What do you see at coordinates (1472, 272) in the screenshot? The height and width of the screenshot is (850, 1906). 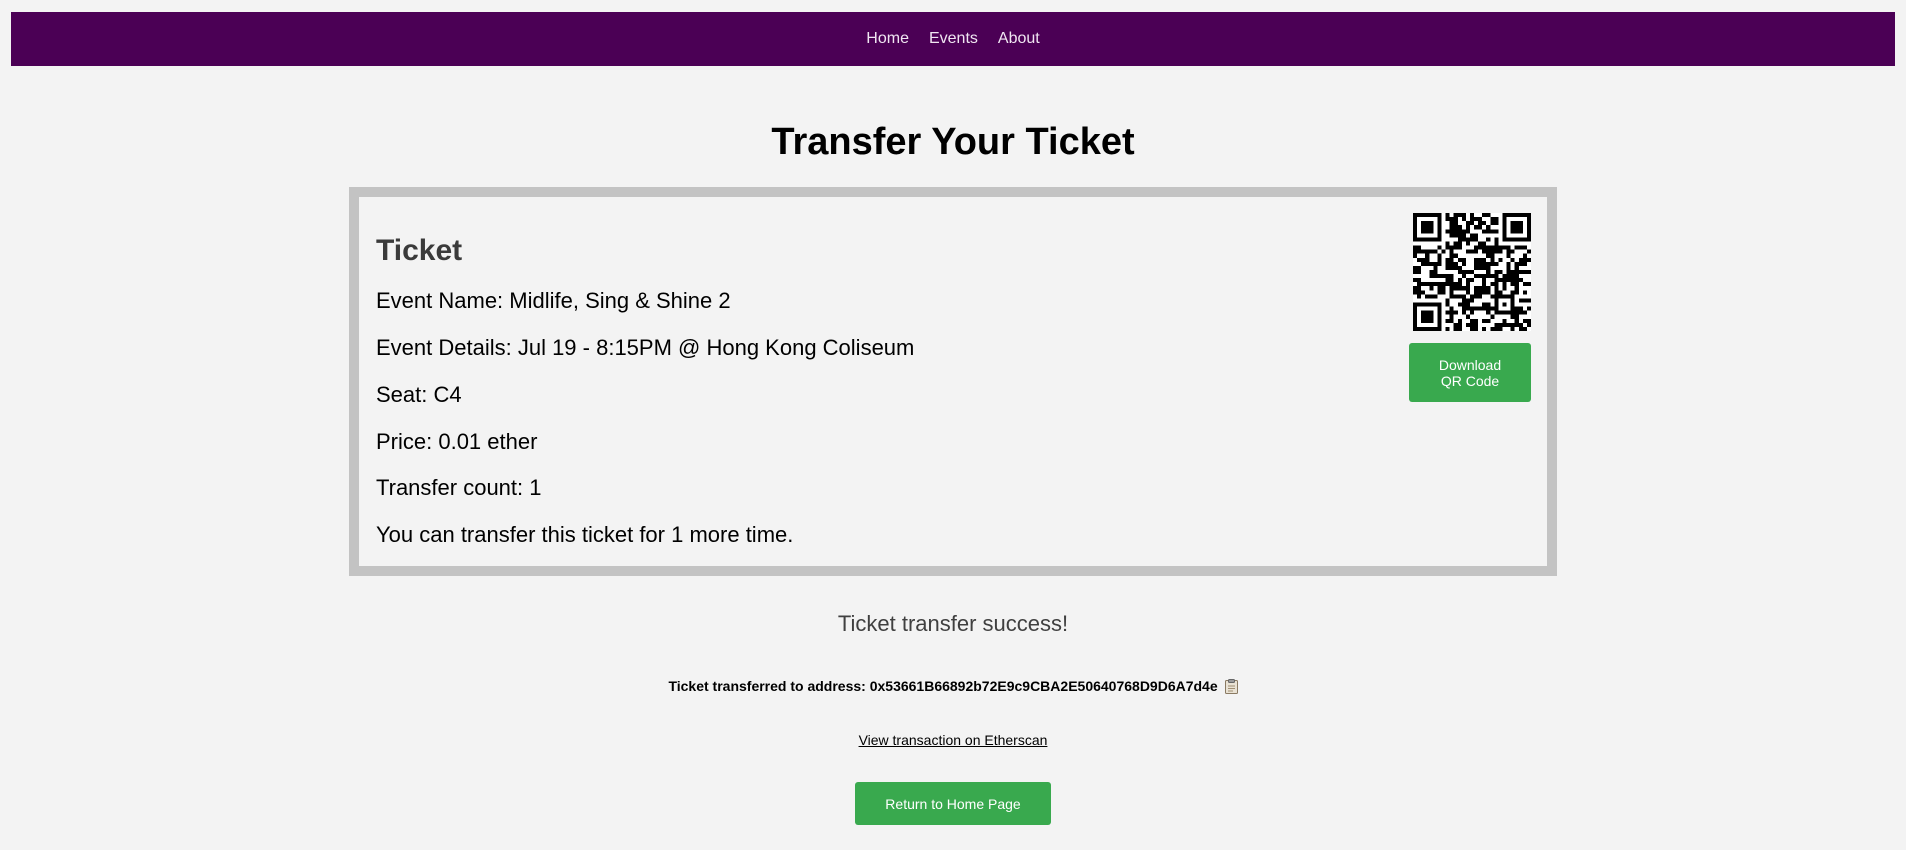 I see `qr-code-icon` at bounding box center [1472, 272].